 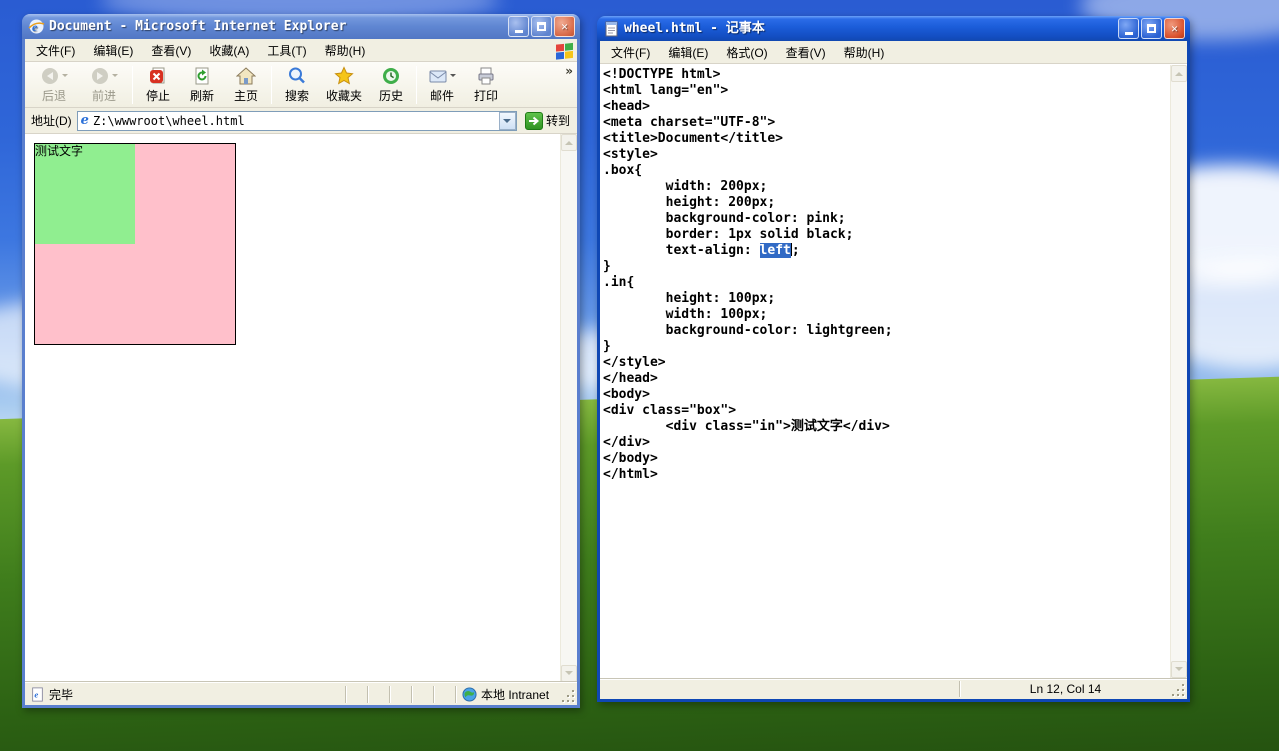 I want to click on address-value: Z:\wwwroot\wheel.html, so click(x=168, y=120).